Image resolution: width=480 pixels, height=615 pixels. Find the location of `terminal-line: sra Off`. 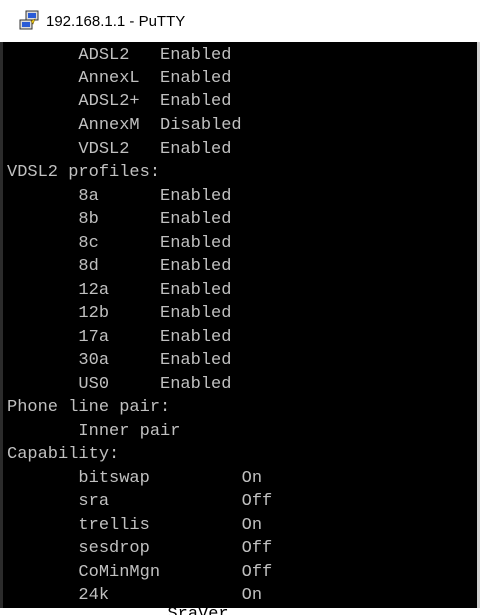

terminal-line: sra Off is located at coordinates (140, 501).